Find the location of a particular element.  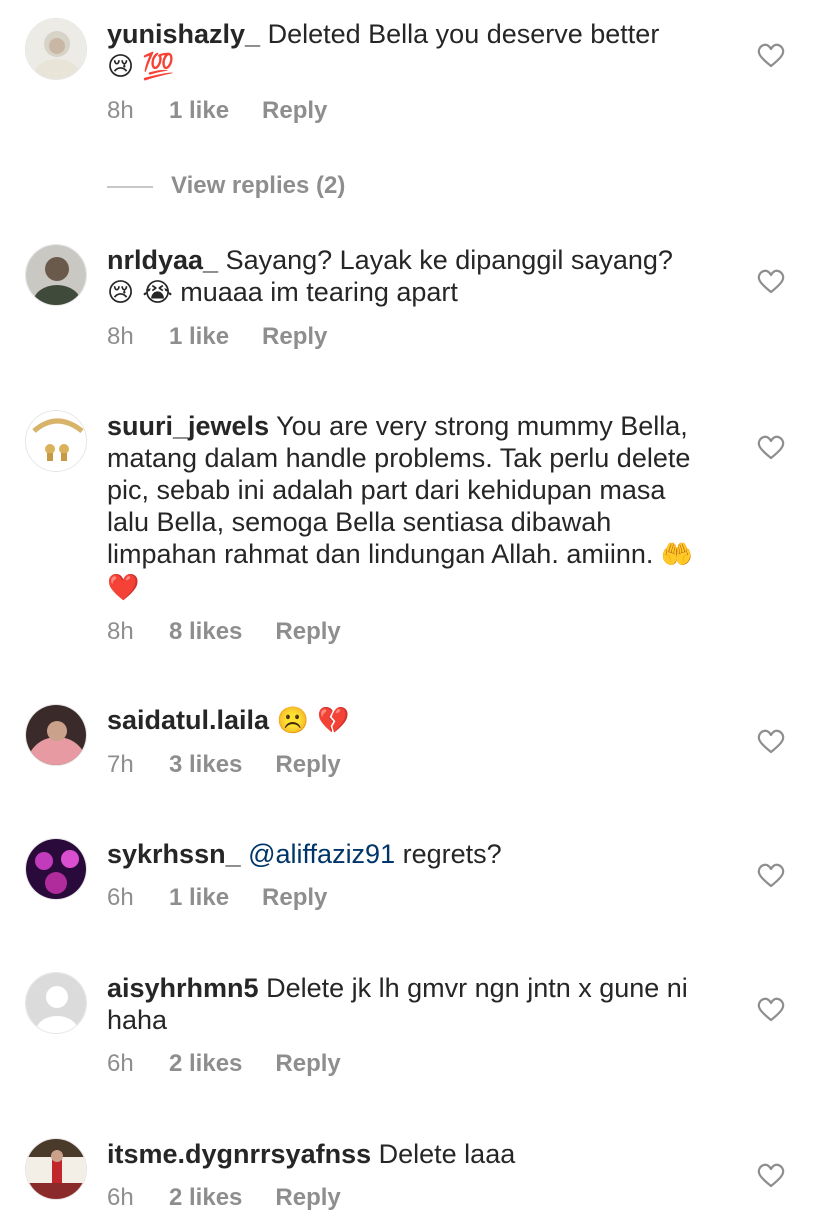

comment-username: nrldyaa_ is located at coordinates (162, 260).